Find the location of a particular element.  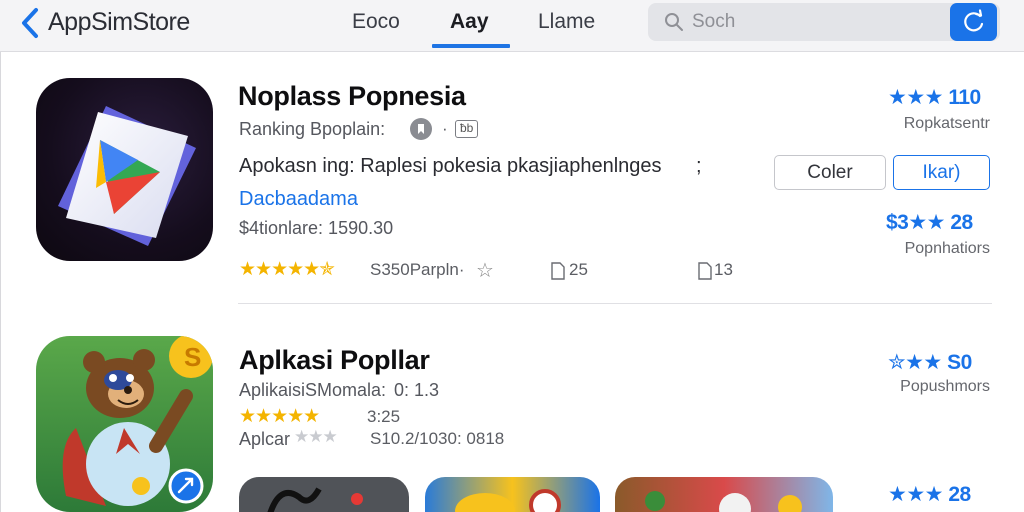

tab-llame: Llame is located at coordinates (566, 22).